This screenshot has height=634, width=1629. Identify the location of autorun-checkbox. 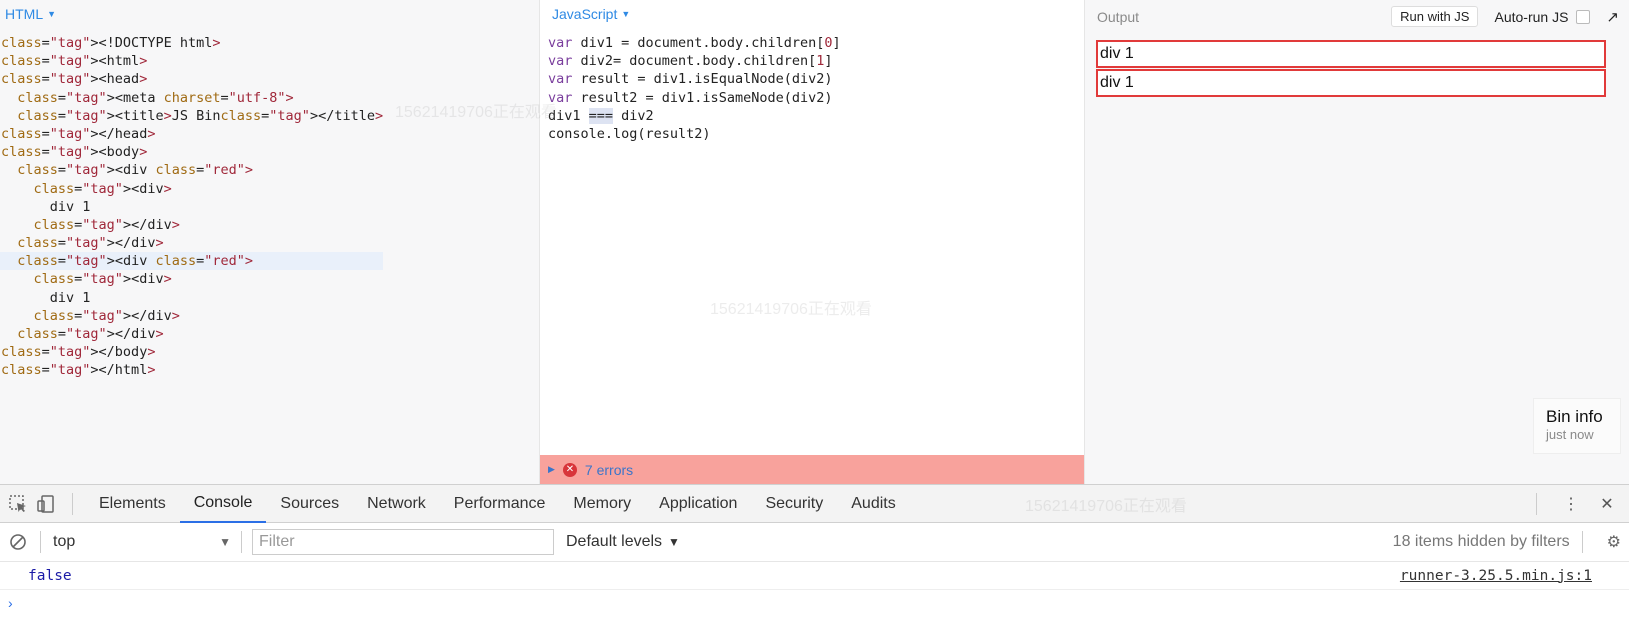
(1583, 16).